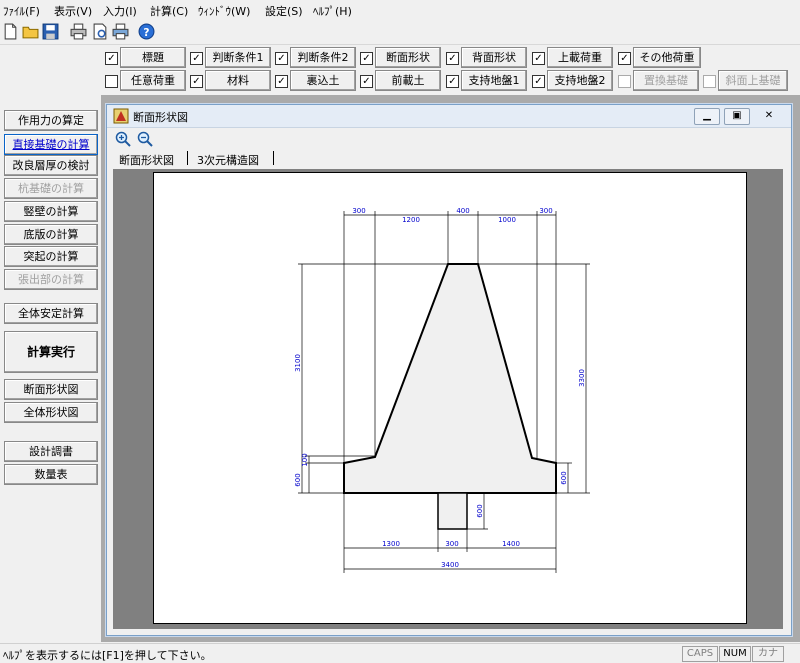 This screenshot has height=663, width=800. I want to click on dim-600-right: 600, so click(564, 477).